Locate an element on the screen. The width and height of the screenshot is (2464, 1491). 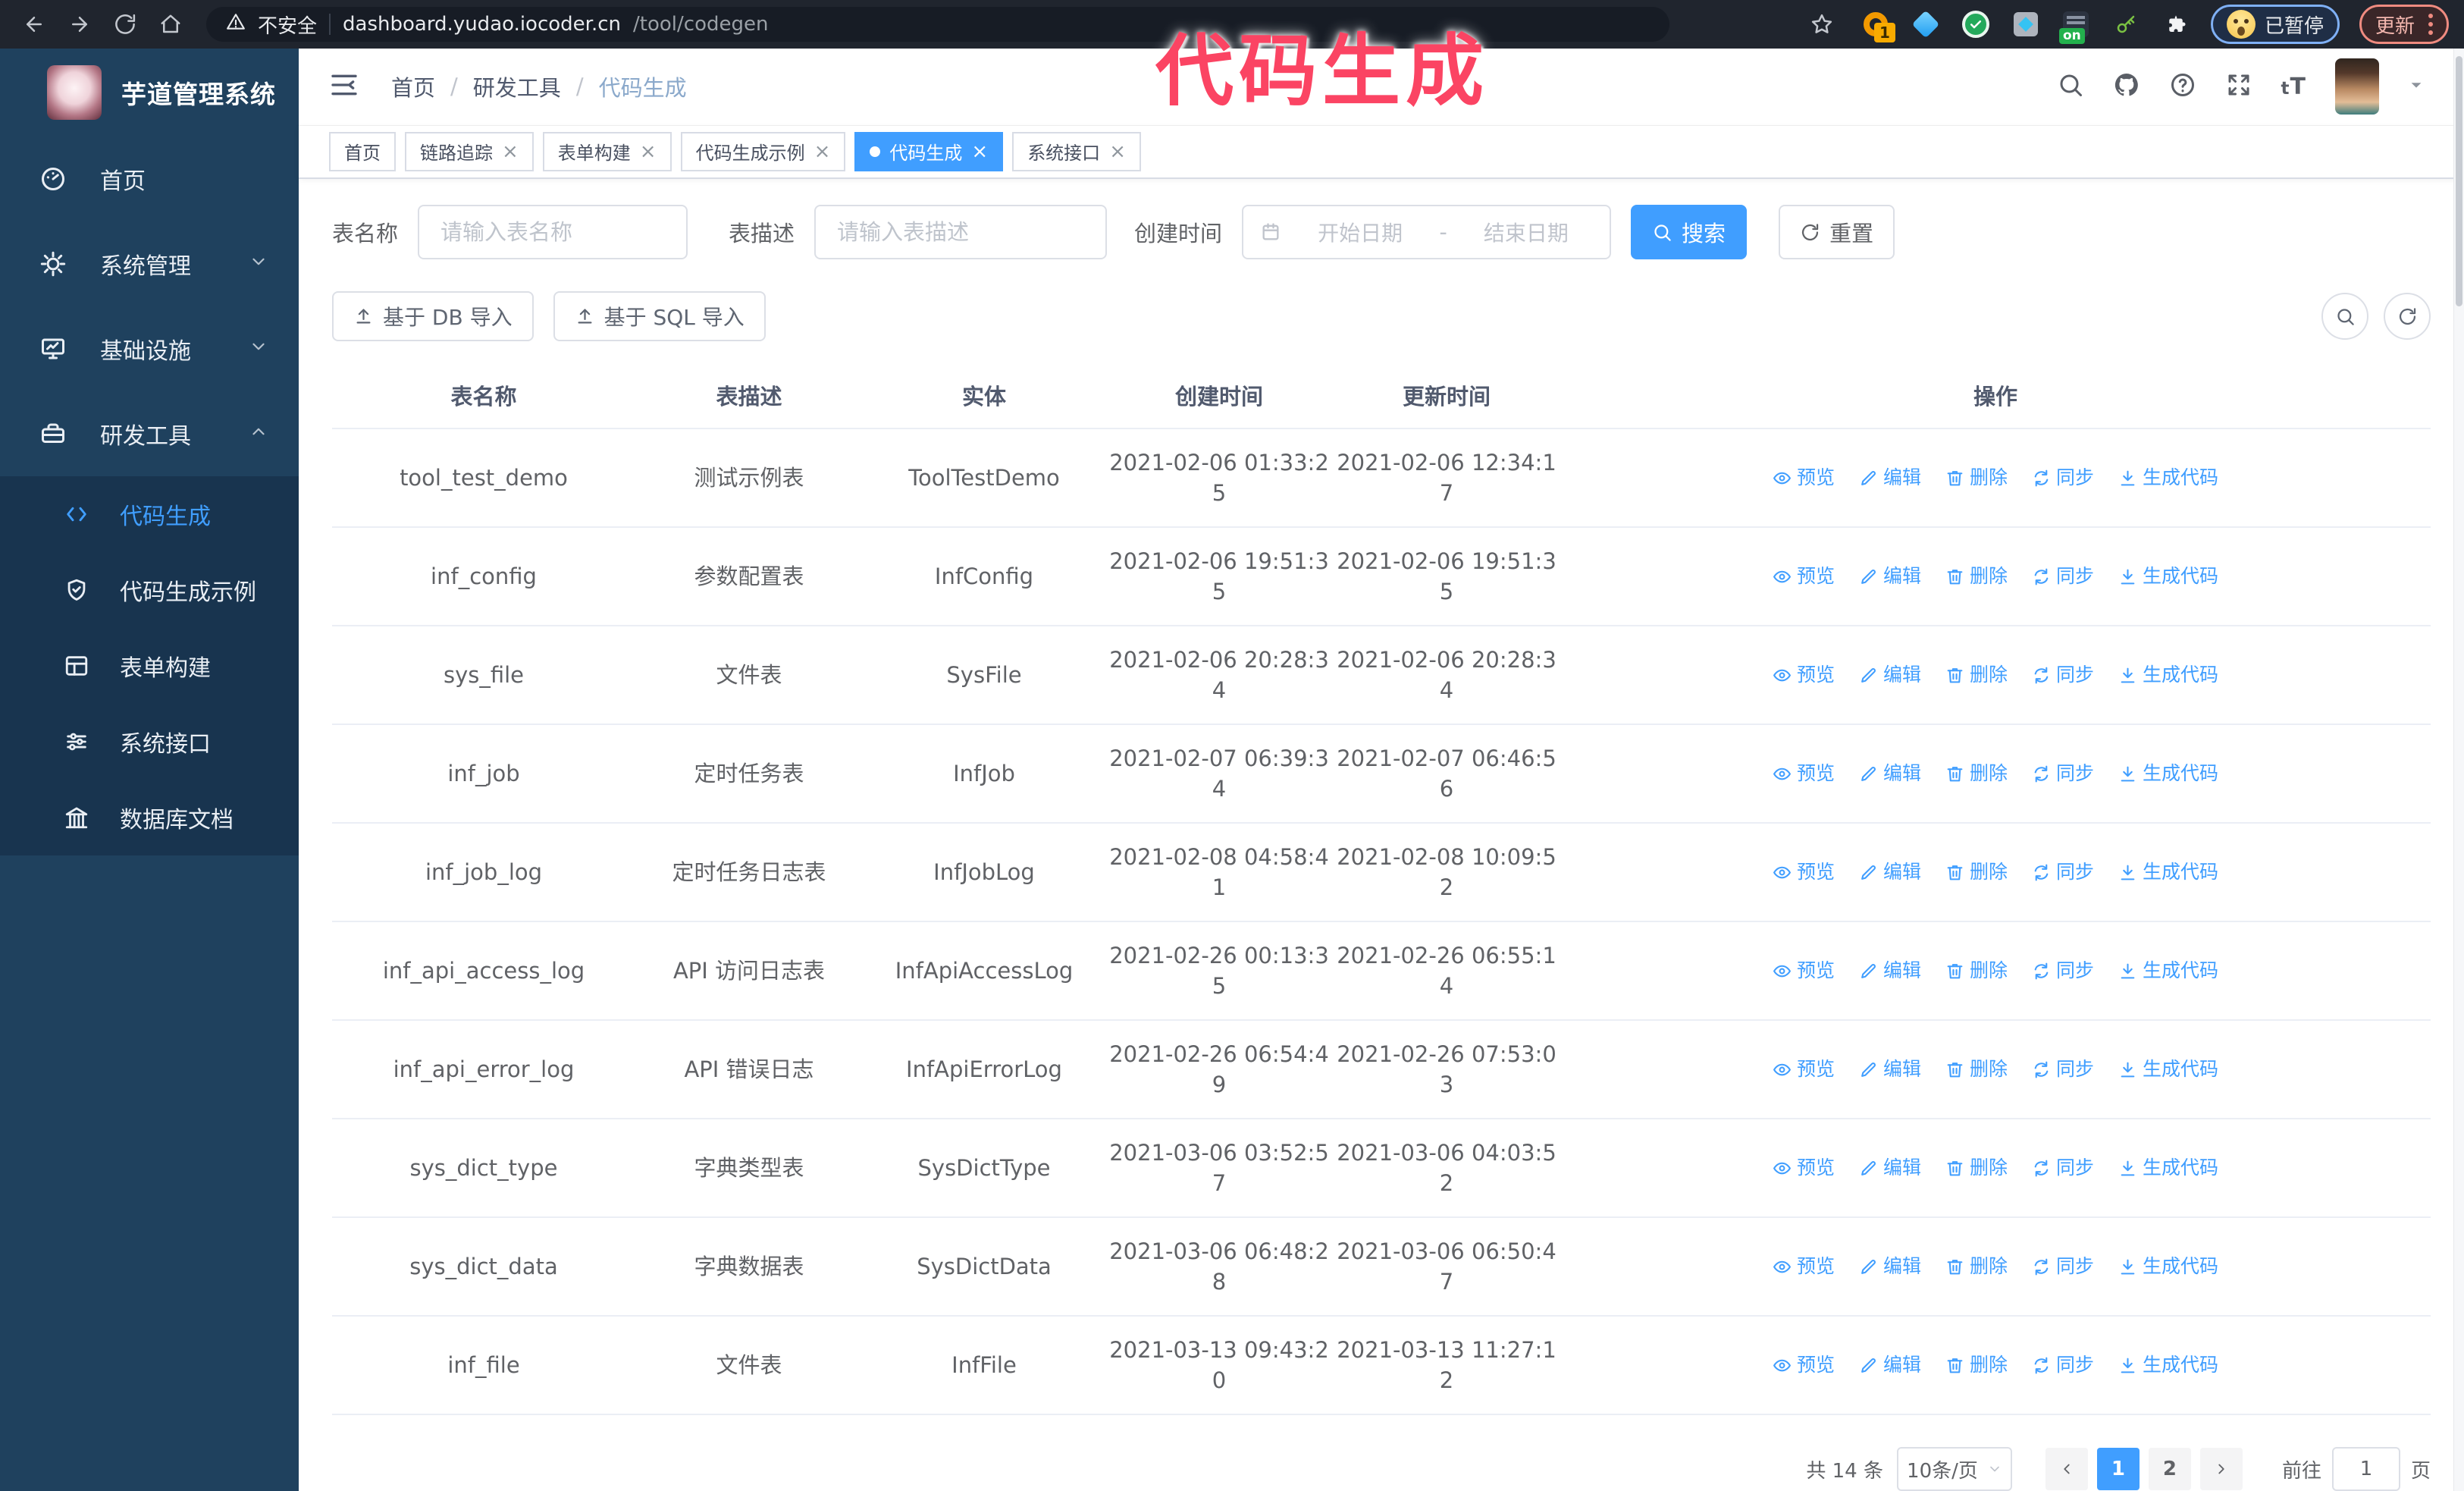
caret-down-icon is located at coordinates (2417, 86).